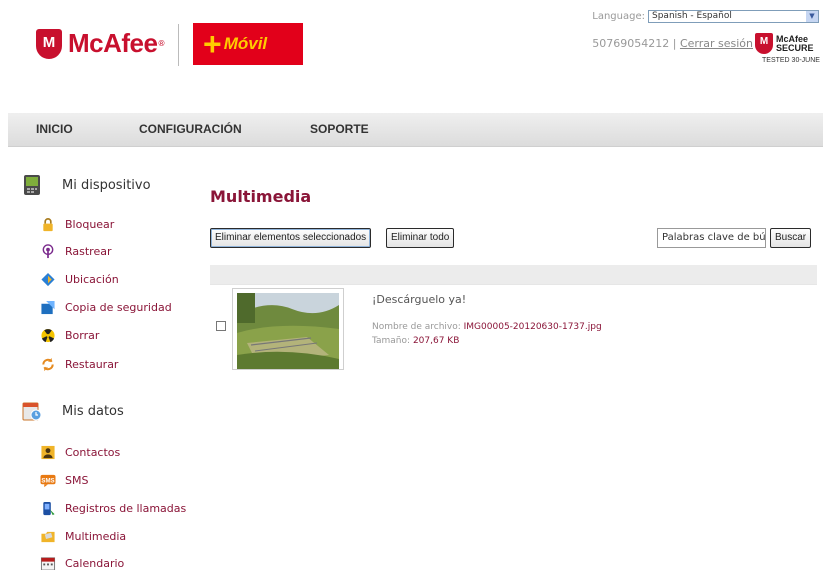 This screenshot has height=570, width=823. Describe the element at coordinates (391, 341) in the screenshot. I see `size-label: Tamaño:` at that location.